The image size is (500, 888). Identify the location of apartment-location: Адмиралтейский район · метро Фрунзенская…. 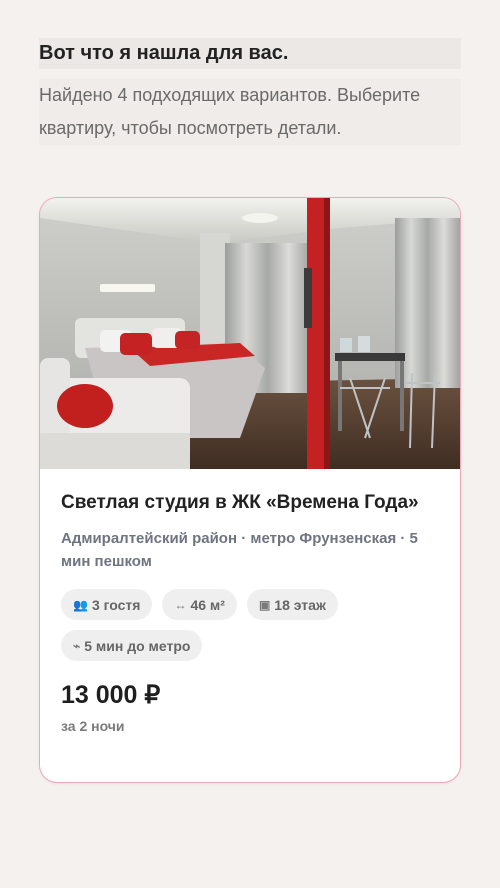
(239, 550).